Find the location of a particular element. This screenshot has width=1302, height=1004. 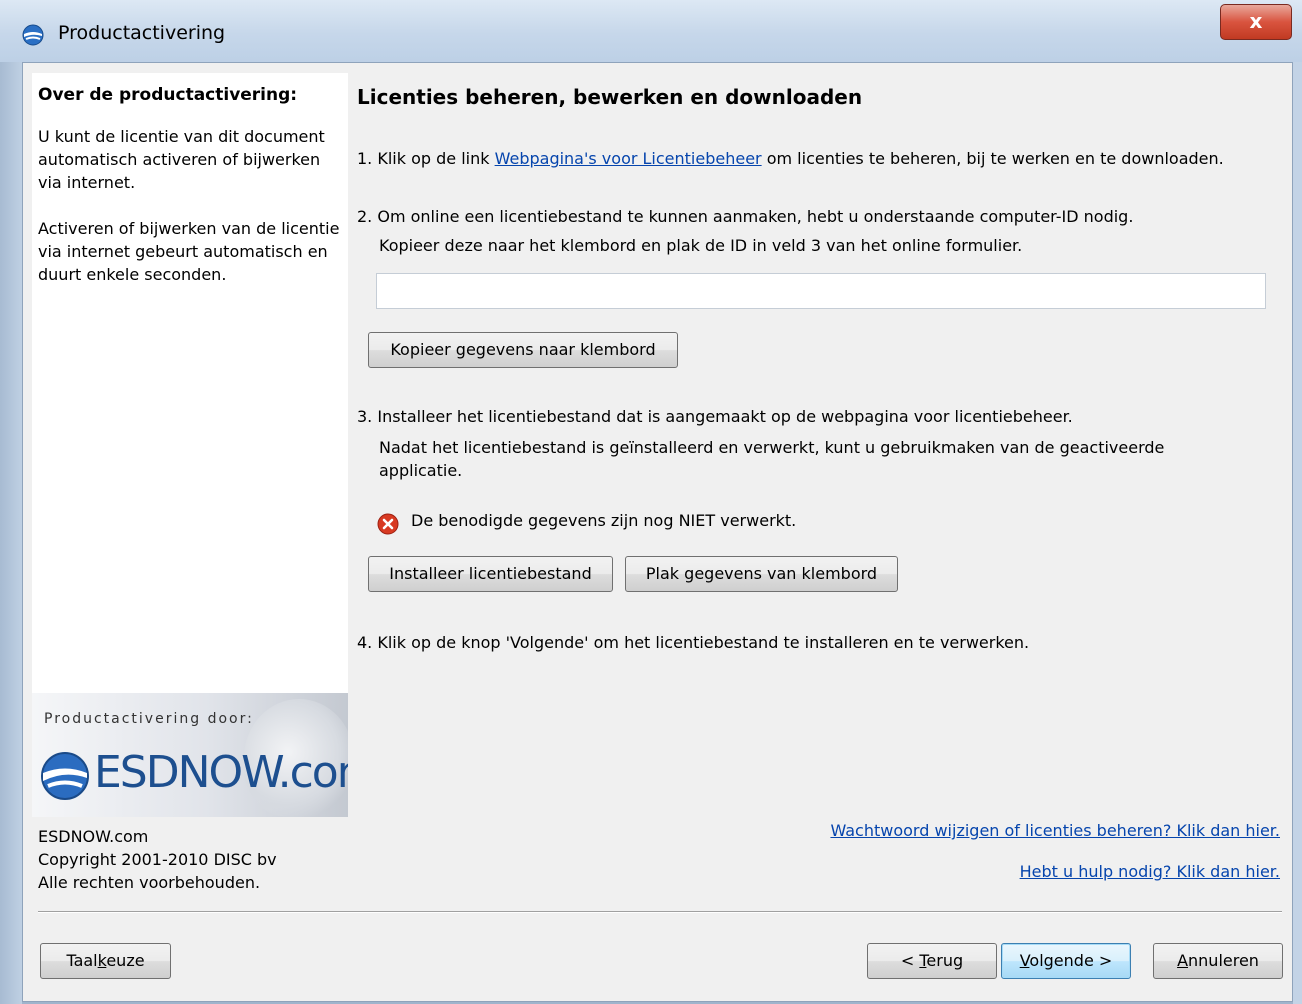

language-button-label-2: euze is located at coordinates (125, 960).